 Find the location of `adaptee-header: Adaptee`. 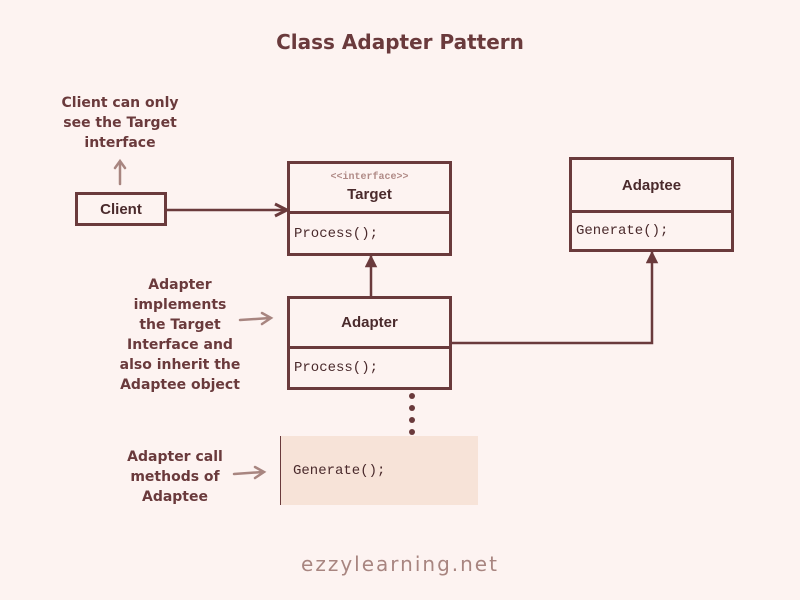

adaptee-header: Adaptee is located at coordinates (651, 186).